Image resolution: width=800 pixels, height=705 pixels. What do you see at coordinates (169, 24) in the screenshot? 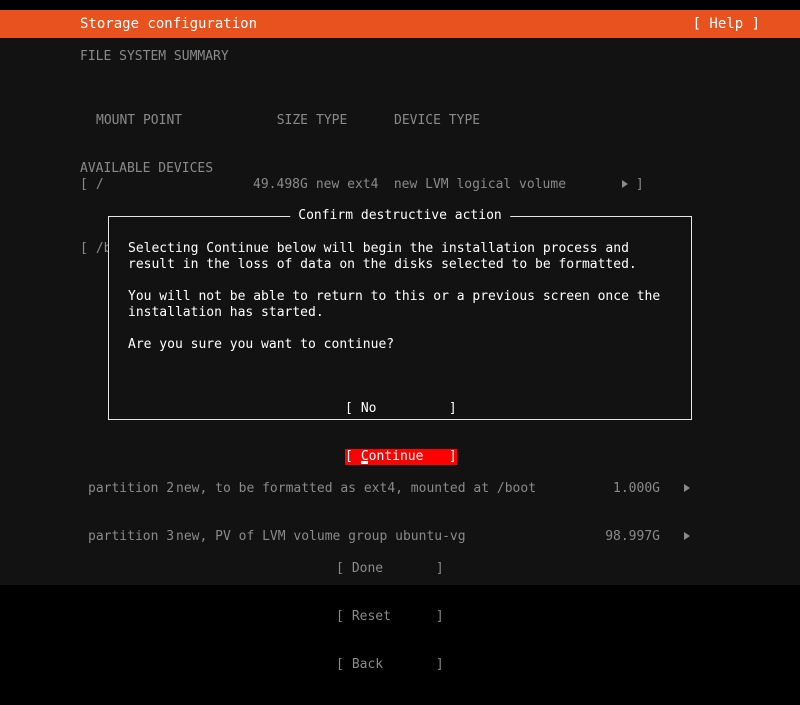
I see `page-title: Storage configuration` at bounding box center [169, 24].